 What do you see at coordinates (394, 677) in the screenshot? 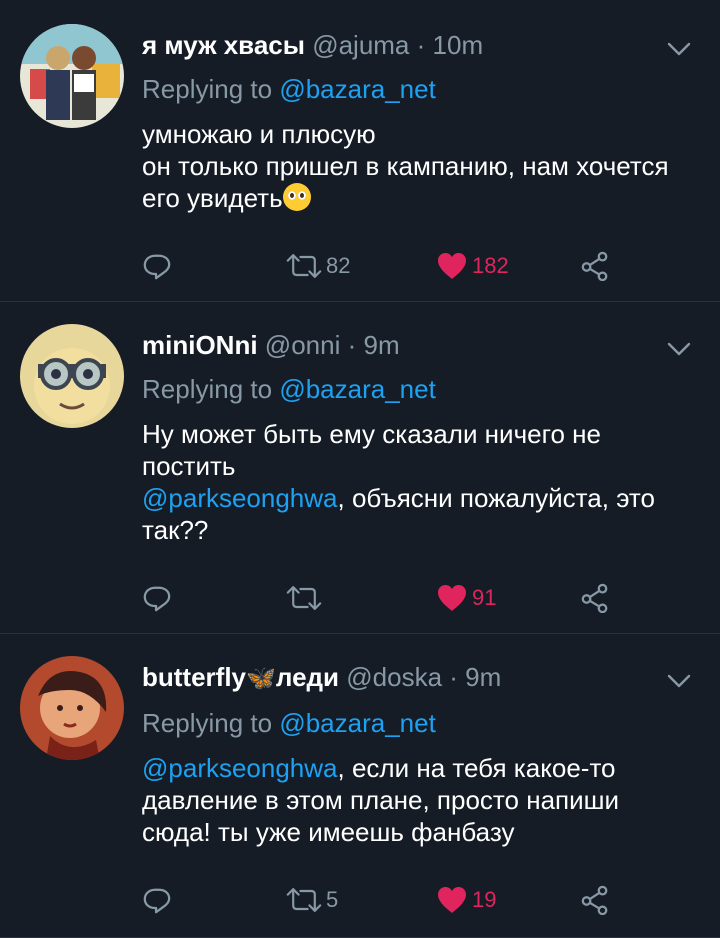
I see `user-handle: @doska` at bounding box center [394, 677].